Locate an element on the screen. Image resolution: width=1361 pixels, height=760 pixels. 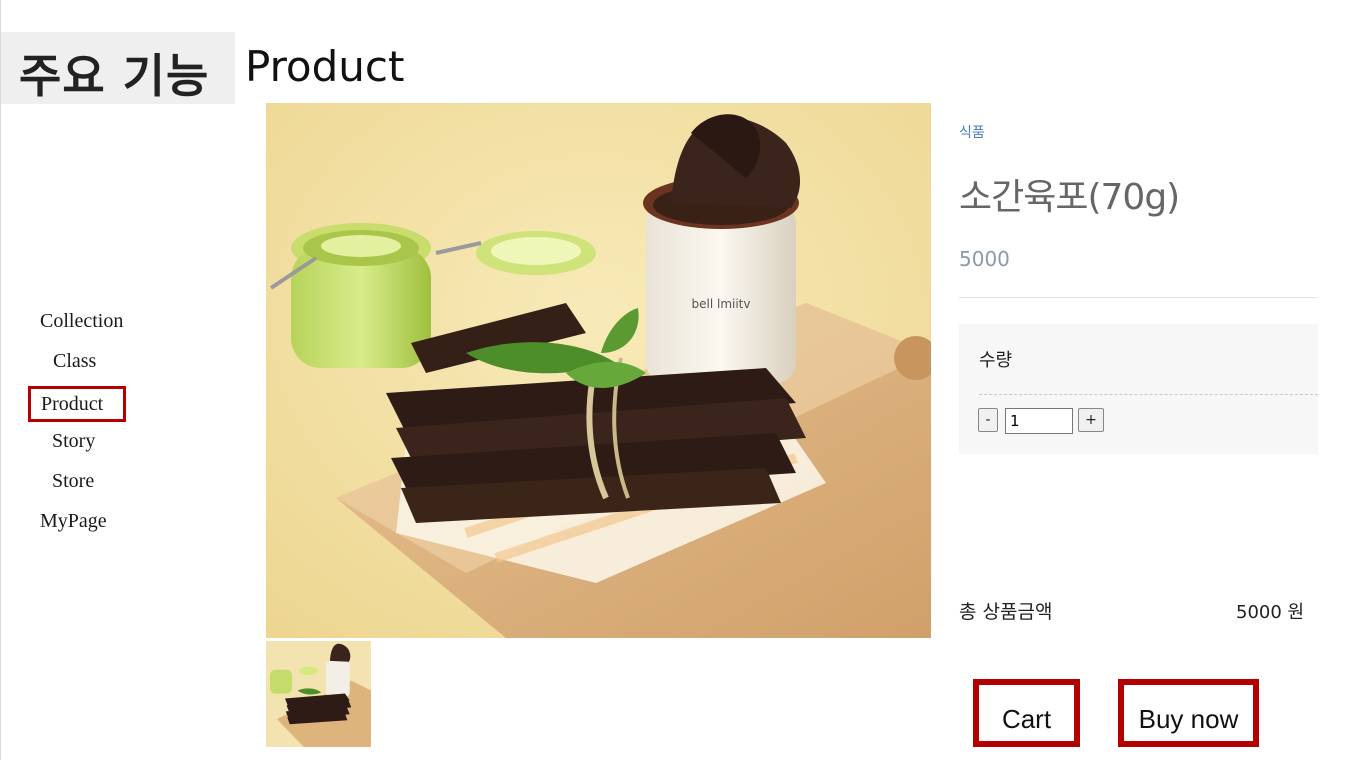
quantity-divider is located at coordinates (1148, 394).